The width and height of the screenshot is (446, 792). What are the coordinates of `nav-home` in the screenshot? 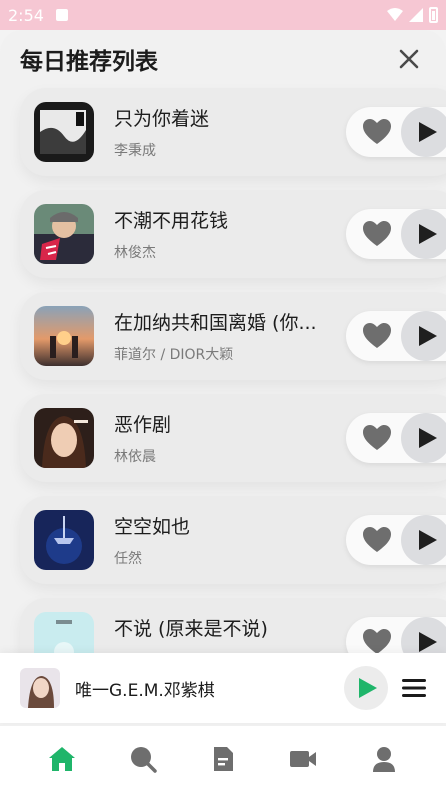 It's located at (62, 759).